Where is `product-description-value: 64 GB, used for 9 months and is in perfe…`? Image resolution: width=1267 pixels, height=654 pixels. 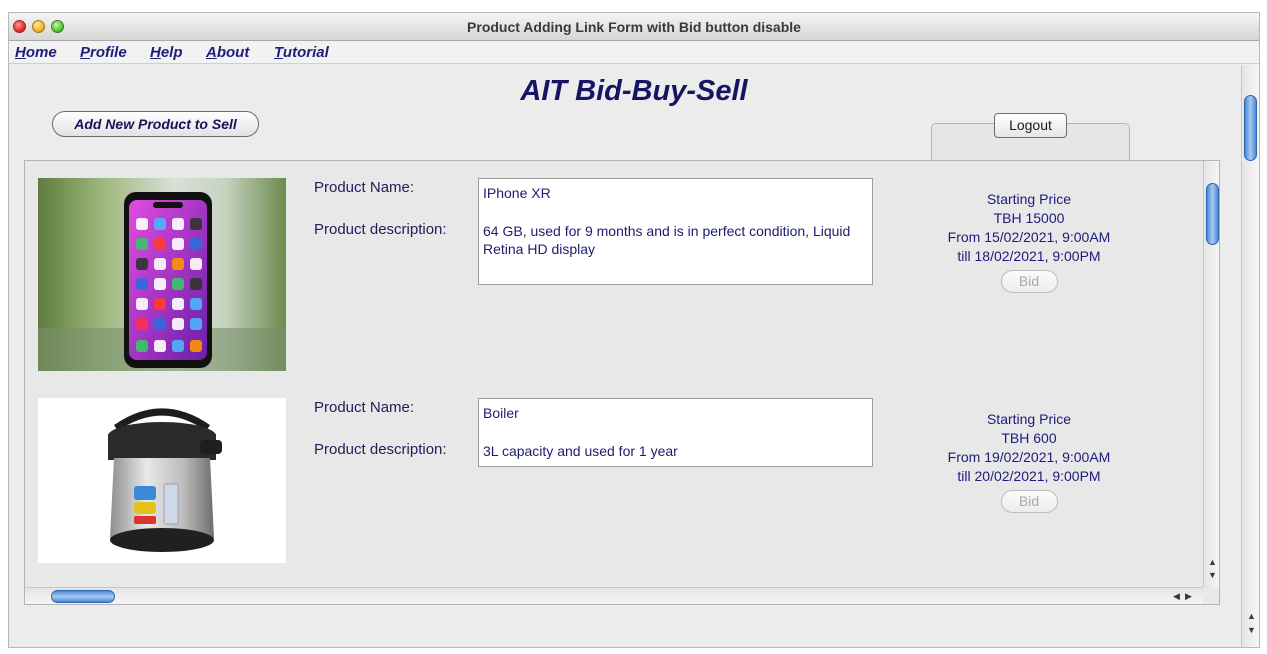
product-description-value: 64 GB, used for 9 months and is in perfe… is located at coordinates (667, 240).